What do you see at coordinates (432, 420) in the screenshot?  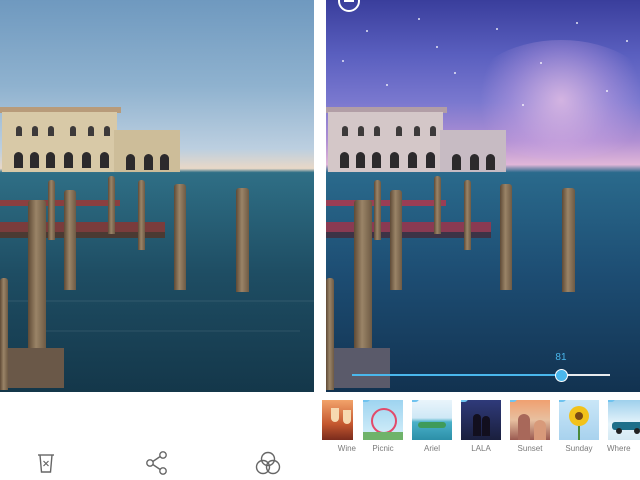 I see `tropical-island-icon` at bounding box center [432, 420].